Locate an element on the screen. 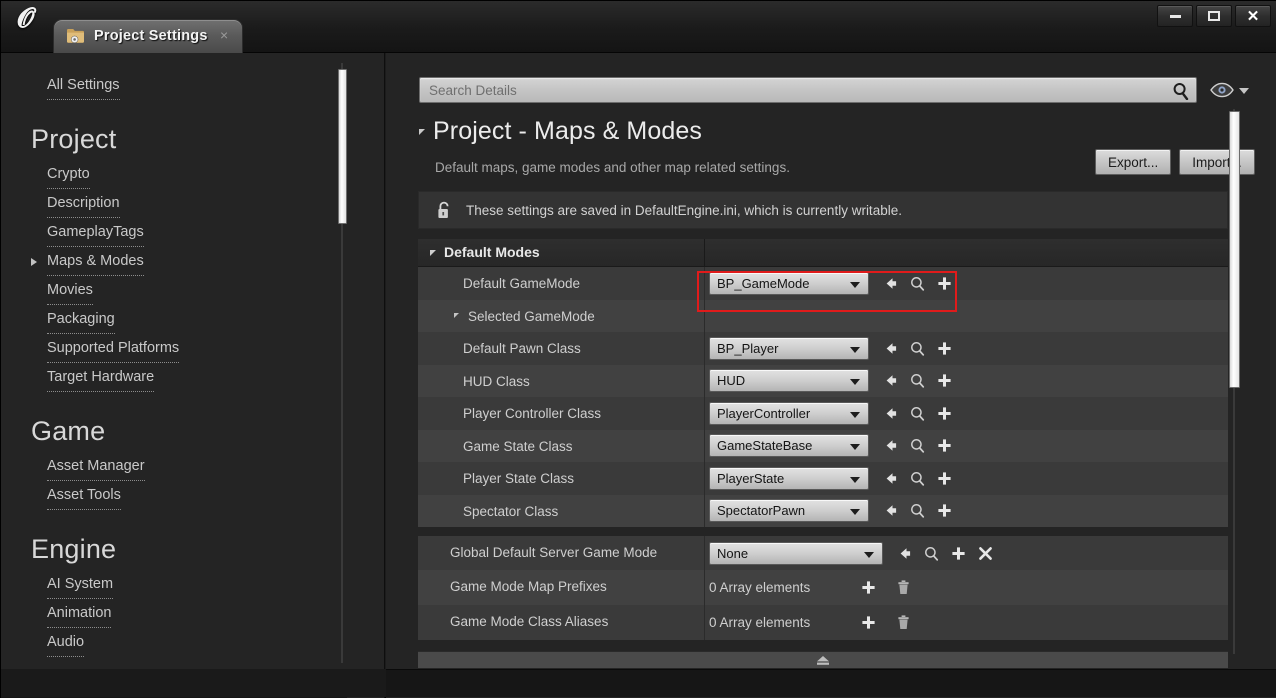 The width and height of the screenshot is (1276, 698). sidebar-item-audio: Audio is located at coordinates (66, 642).